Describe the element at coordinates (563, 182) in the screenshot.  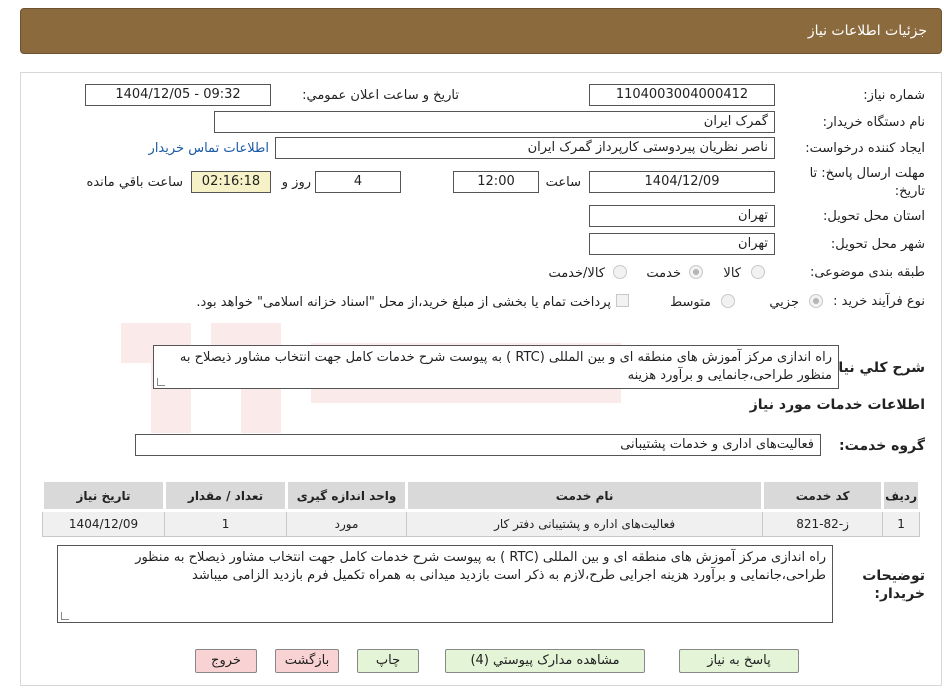
I see `deadline-time-label: ساعت` at that location.